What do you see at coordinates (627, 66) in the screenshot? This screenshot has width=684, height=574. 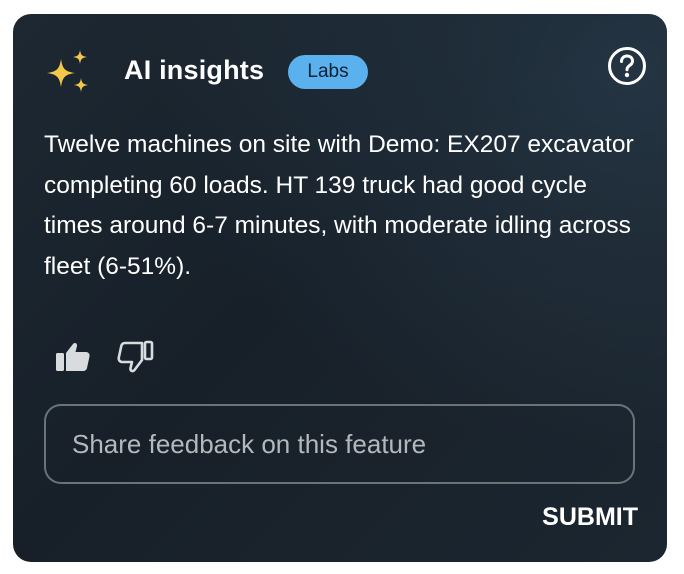 I see `help-circle-icon` at bounding box center [627, 66].